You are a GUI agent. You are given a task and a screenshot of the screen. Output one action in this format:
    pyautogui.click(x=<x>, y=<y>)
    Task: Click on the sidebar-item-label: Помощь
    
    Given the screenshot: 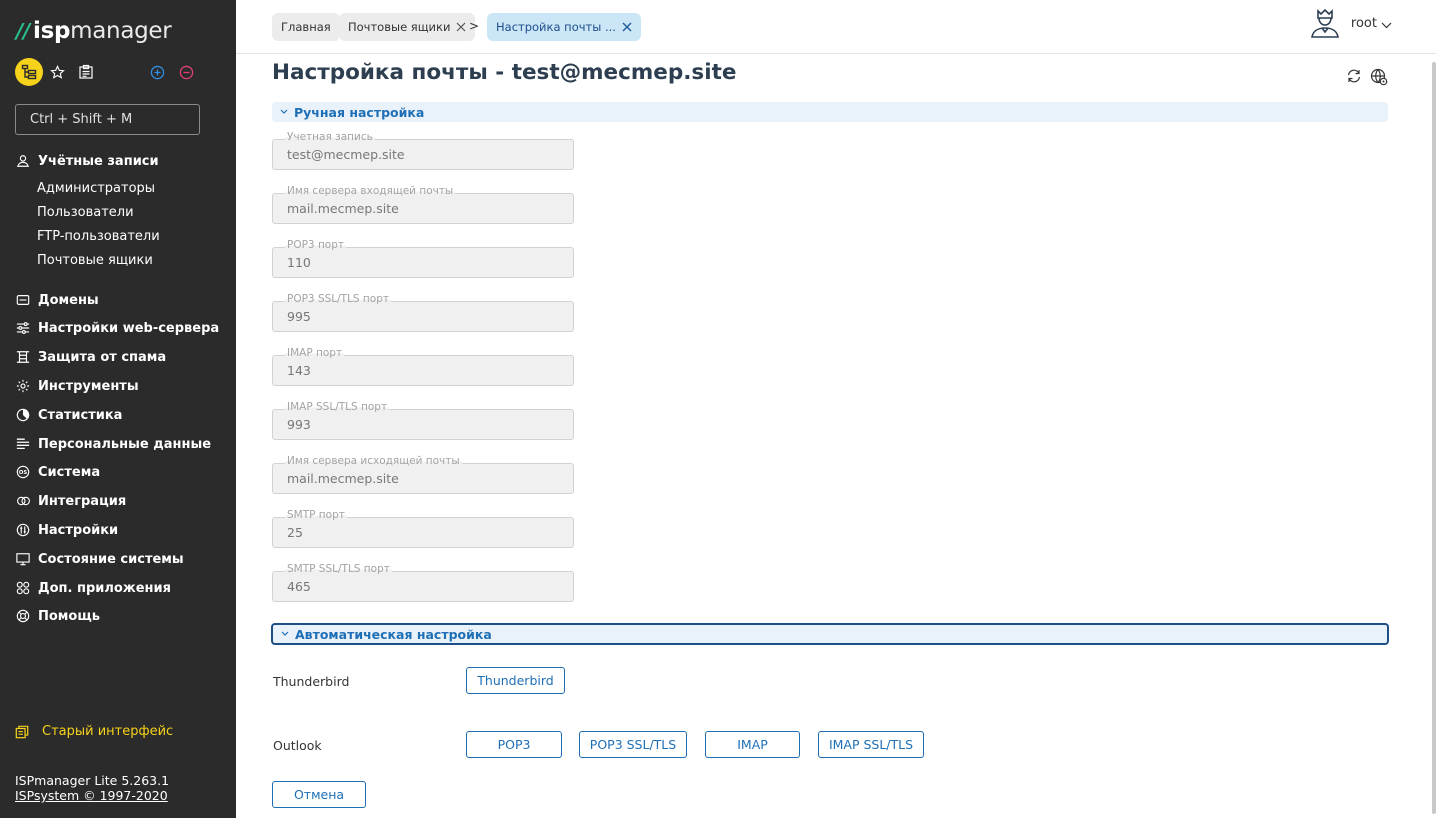 What is the action you would take?
    pyautogui.click(x=69, y=616)
    